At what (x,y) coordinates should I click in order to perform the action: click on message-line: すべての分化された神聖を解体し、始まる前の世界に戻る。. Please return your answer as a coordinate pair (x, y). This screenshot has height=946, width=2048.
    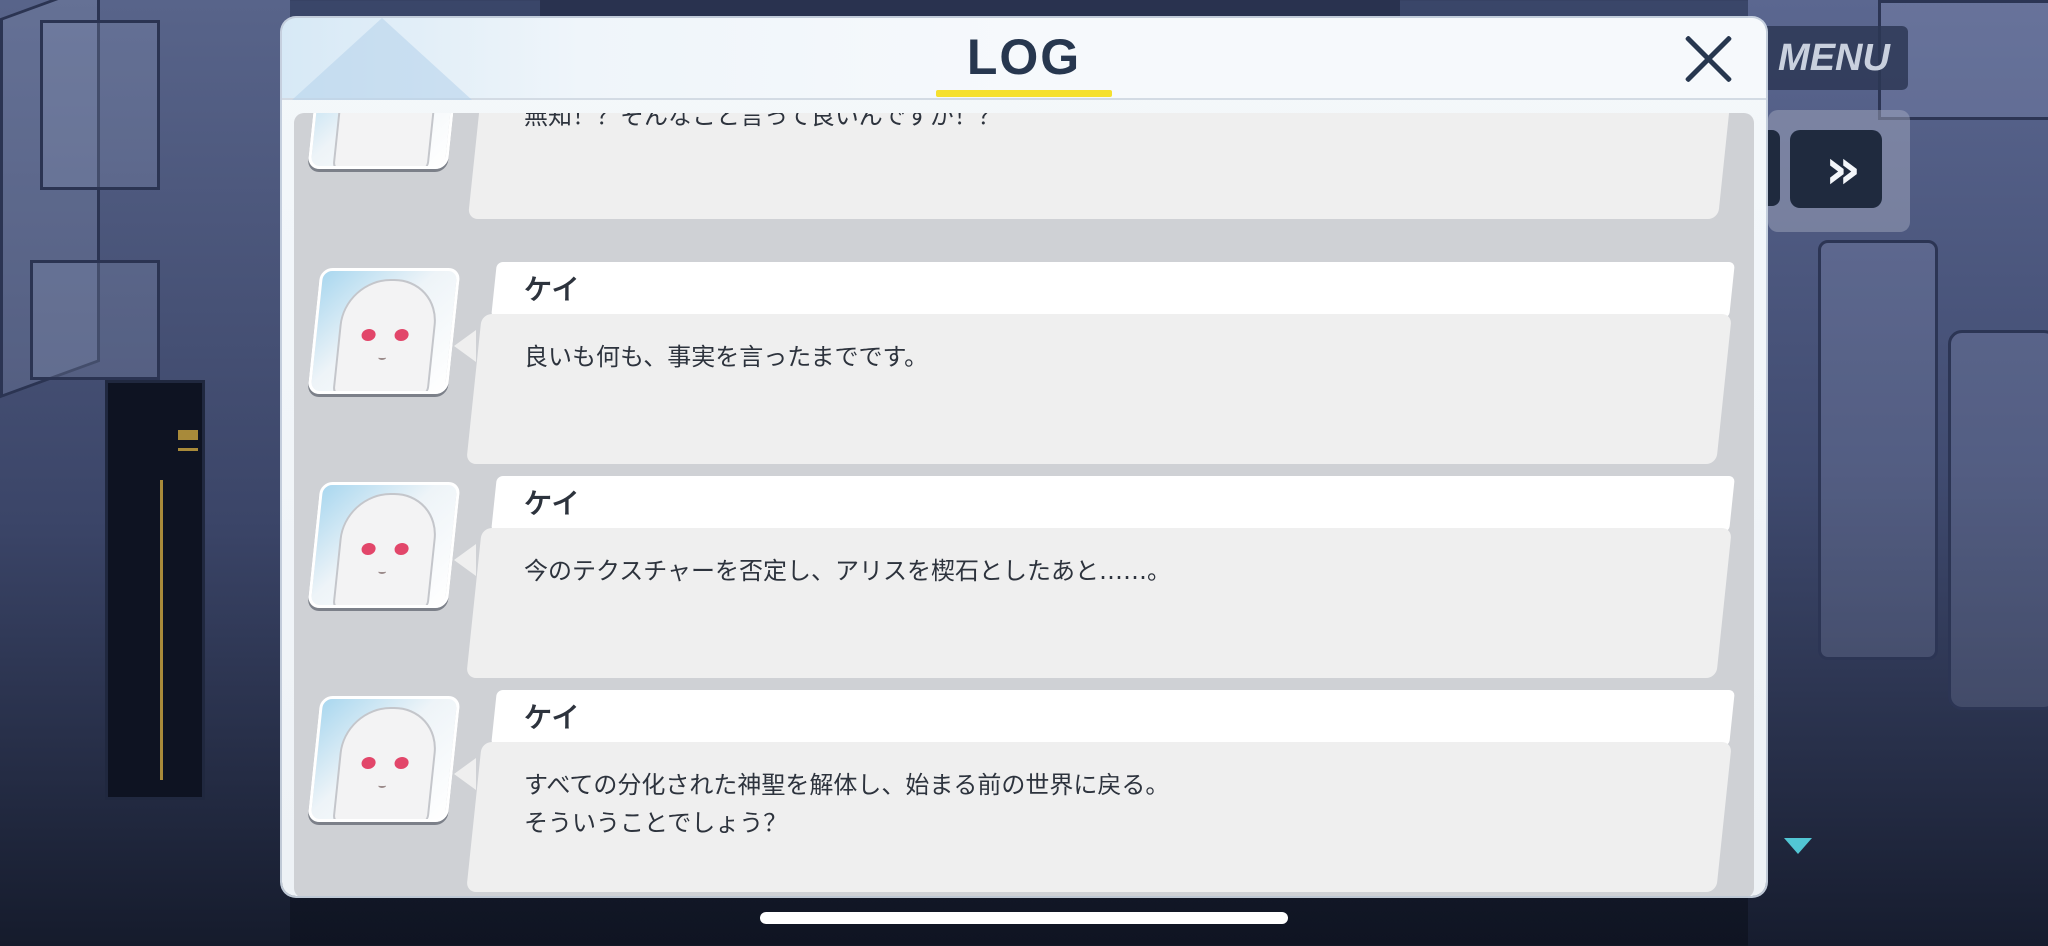
    Looking at the image, I should click on (847, 785).